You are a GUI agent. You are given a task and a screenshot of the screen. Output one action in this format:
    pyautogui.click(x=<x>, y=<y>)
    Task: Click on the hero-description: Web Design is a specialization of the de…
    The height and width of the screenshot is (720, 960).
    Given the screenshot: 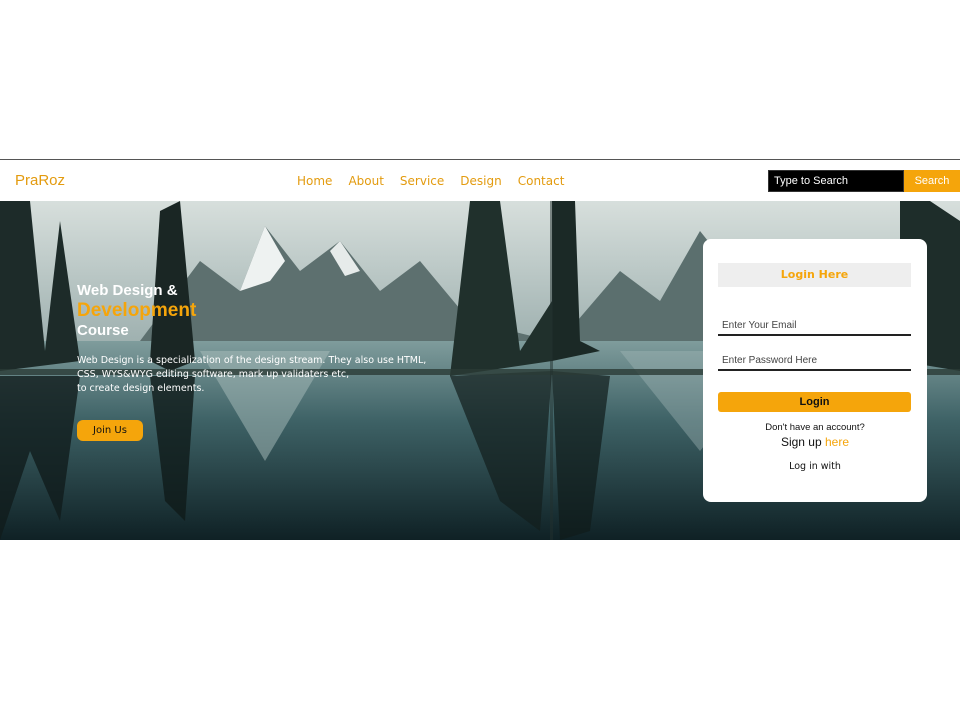 What is the action you would take?
    pyautogui.click(x=257, y=375)
    